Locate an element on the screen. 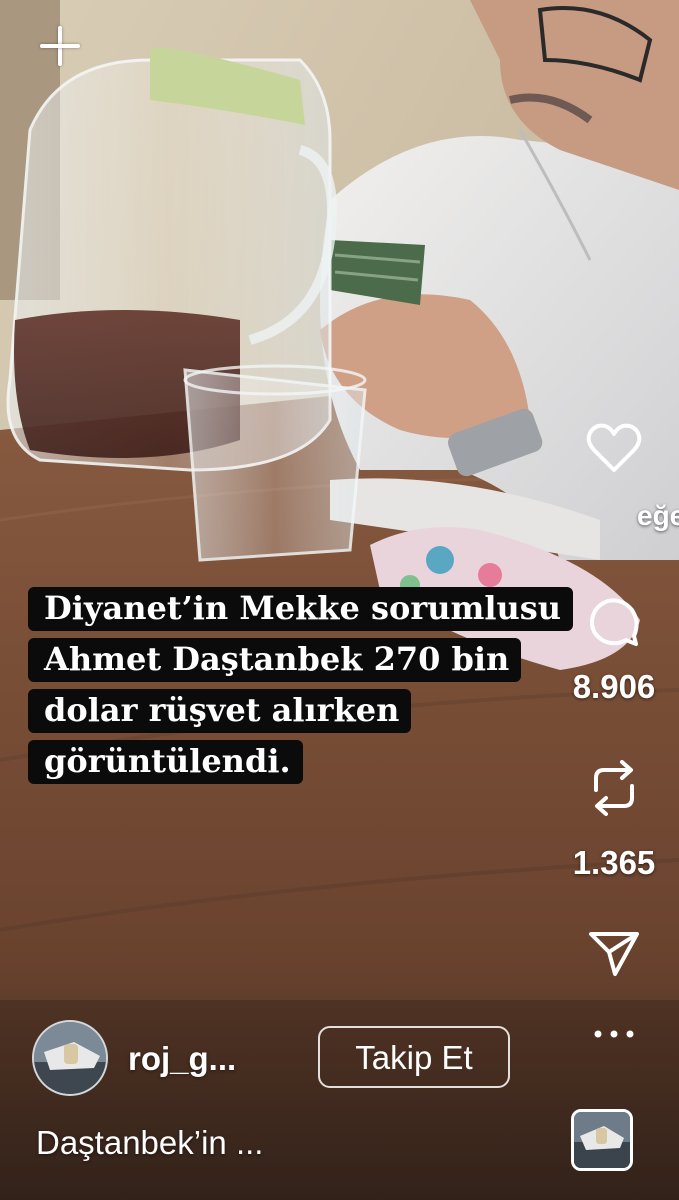 Image resolution: width=679 pixels, height=1200 pixels. audio-thumbnail is located at coordinates (602, 1140).